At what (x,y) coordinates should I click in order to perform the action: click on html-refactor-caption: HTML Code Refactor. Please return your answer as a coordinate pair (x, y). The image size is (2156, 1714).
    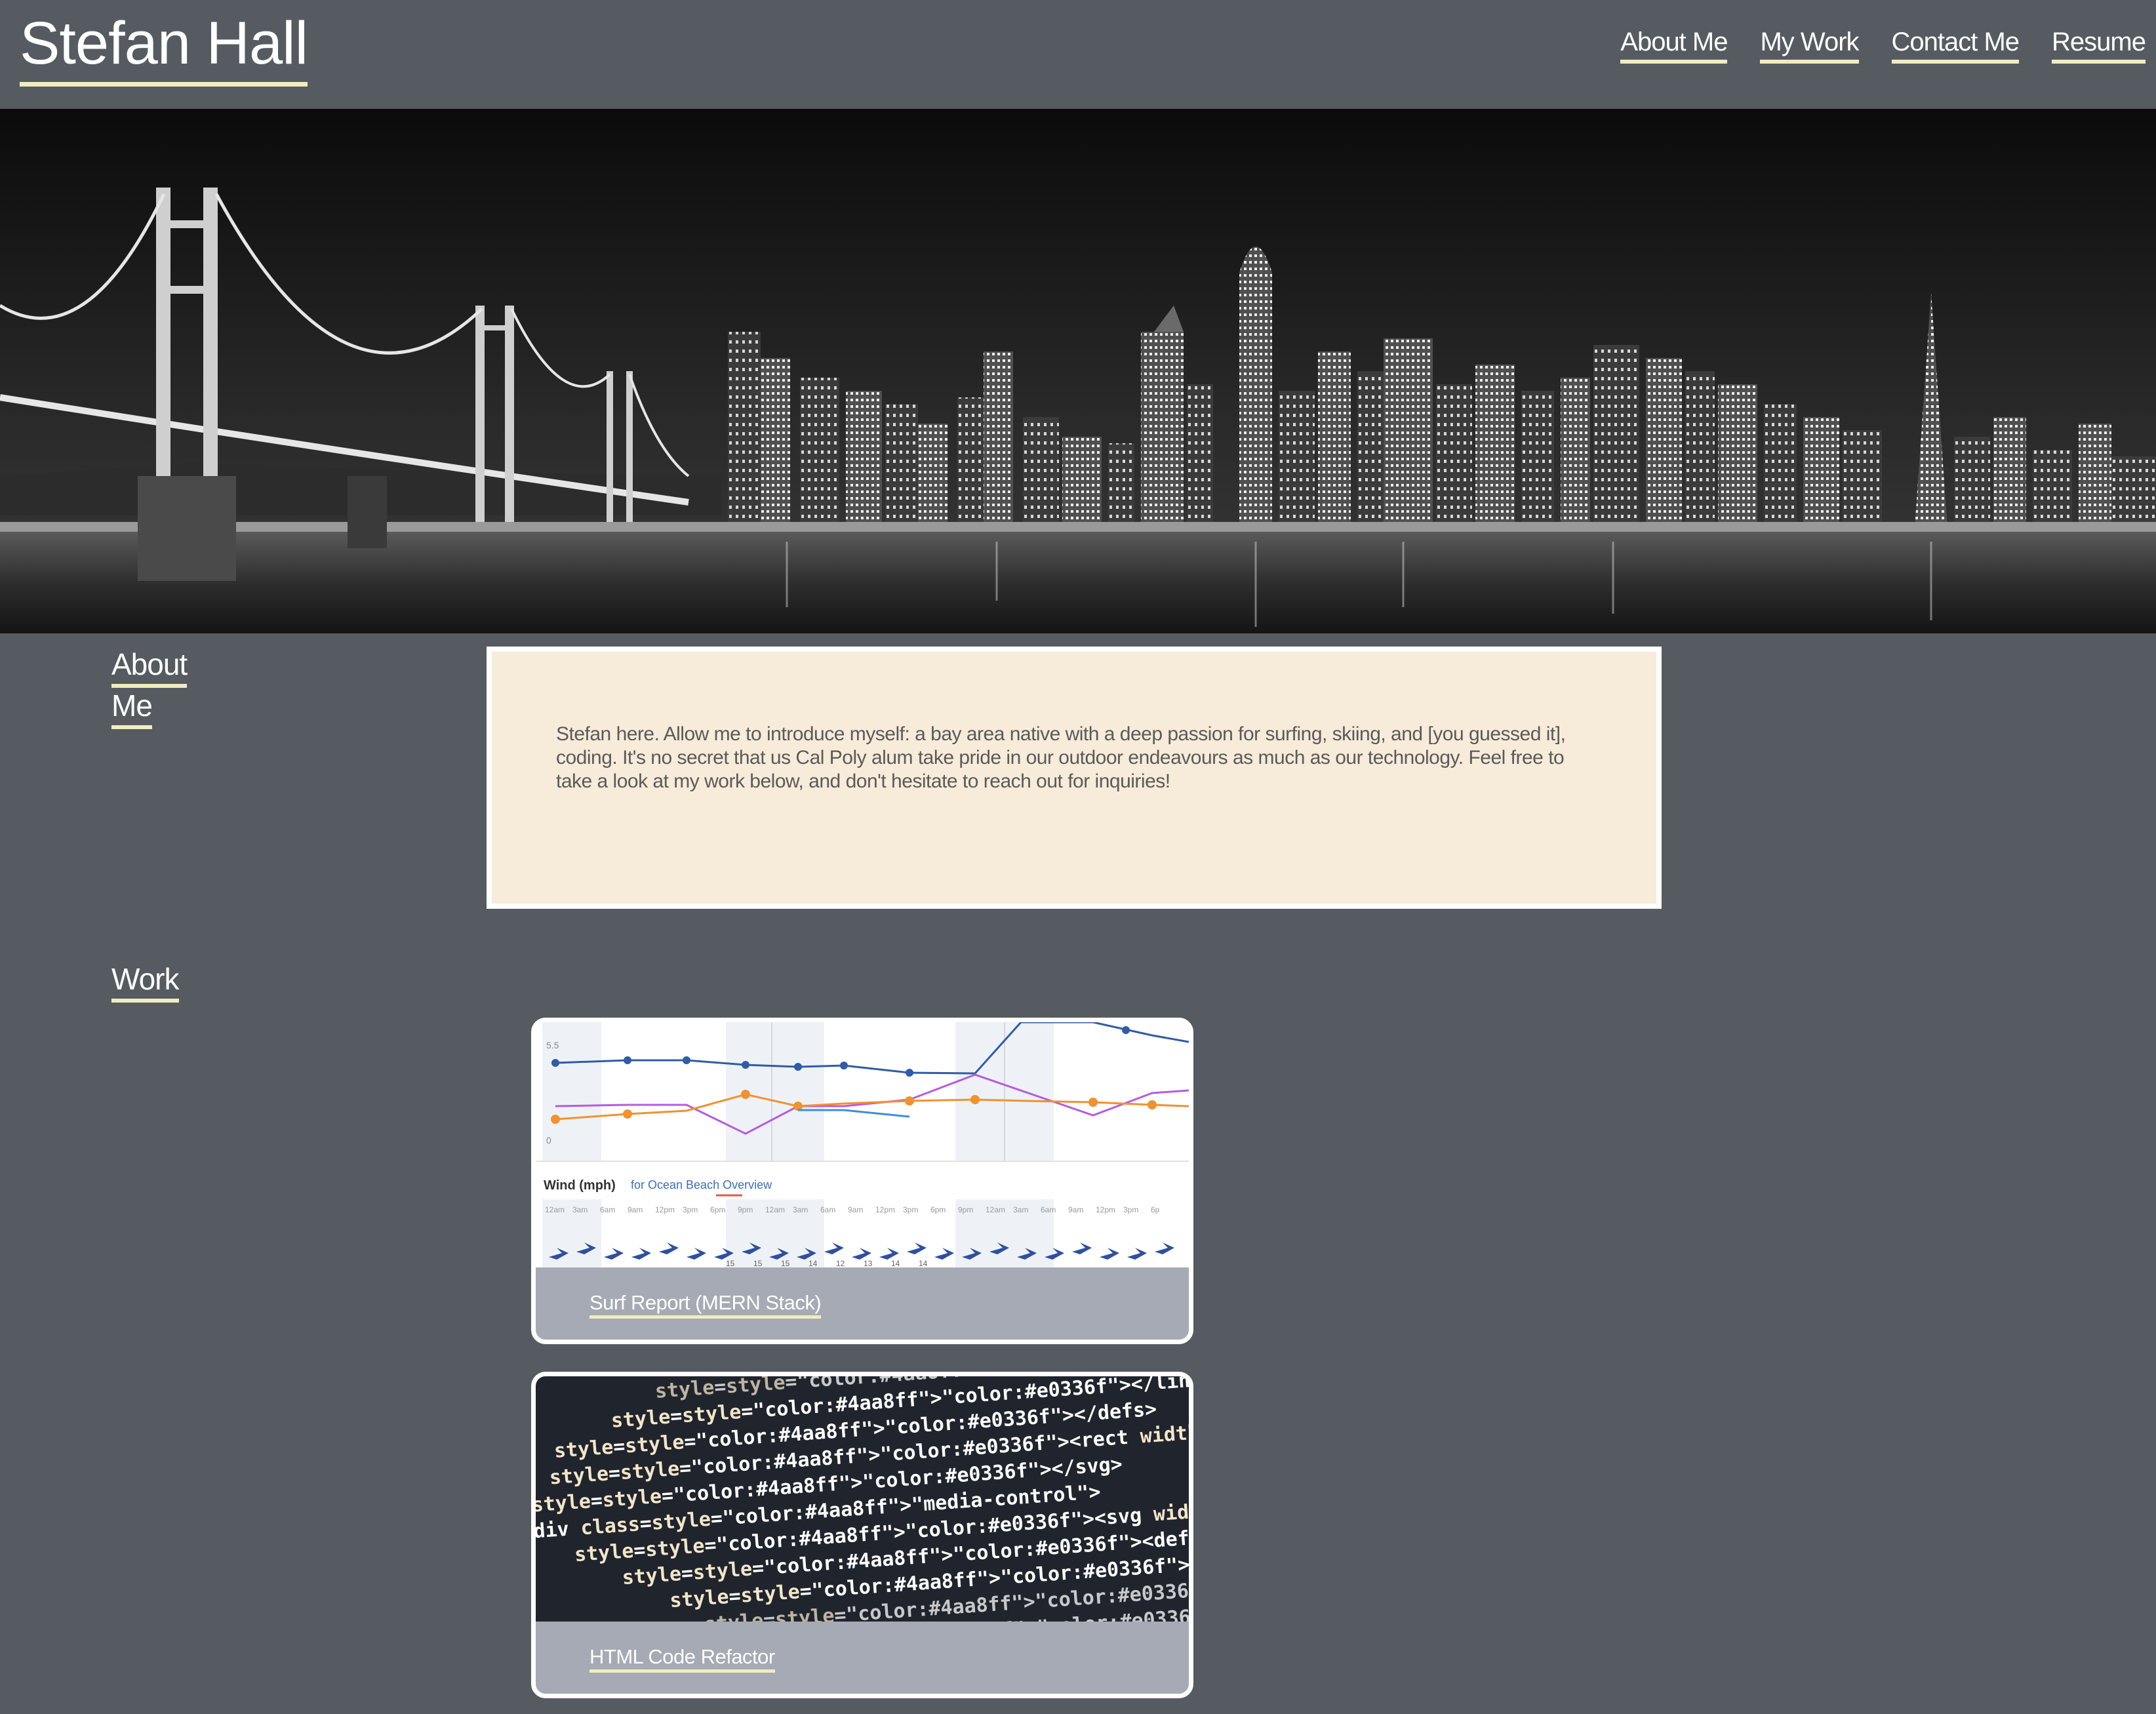
    Looking at the image, I should click on (682, 1659).